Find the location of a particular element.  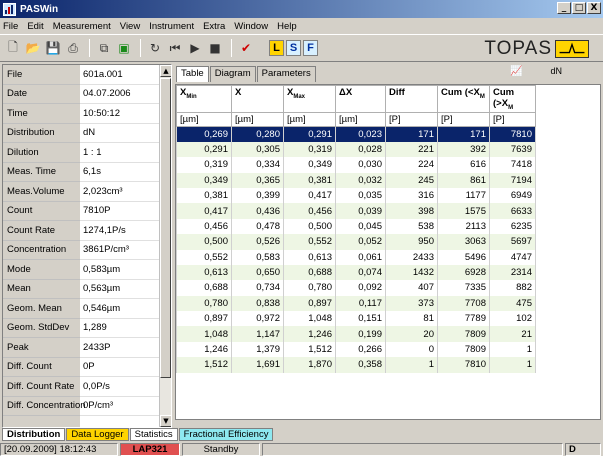

param-value: 7810P is located at coordinates (125, 211).